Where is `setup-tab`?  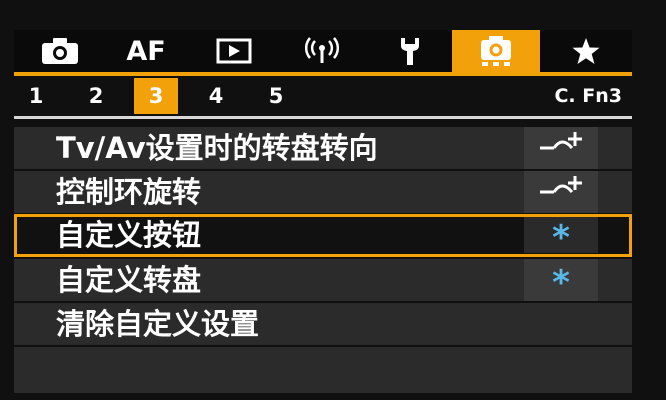
setup-tab is located at coordinates (410, 51).